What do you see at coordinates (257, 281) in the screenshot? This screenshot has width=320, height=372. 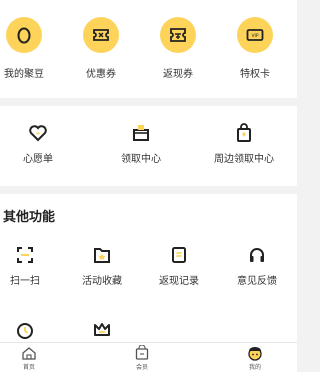 I see `feedback-label: 意见反馈` at bounding box center [257, 281].